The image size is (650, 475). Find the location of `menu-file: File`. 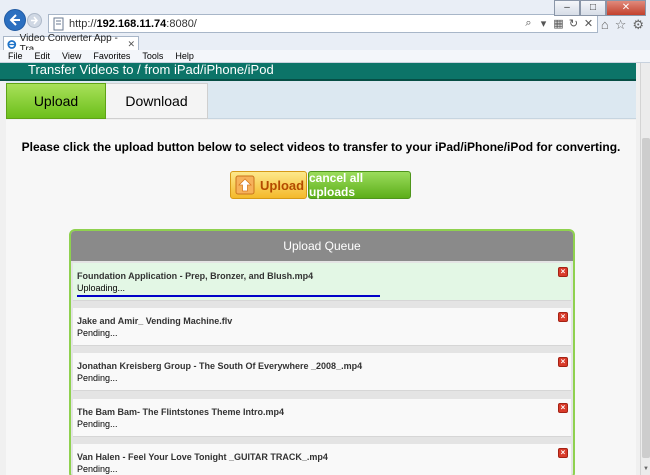

menu-file: File is located at coordinates (15, 56).